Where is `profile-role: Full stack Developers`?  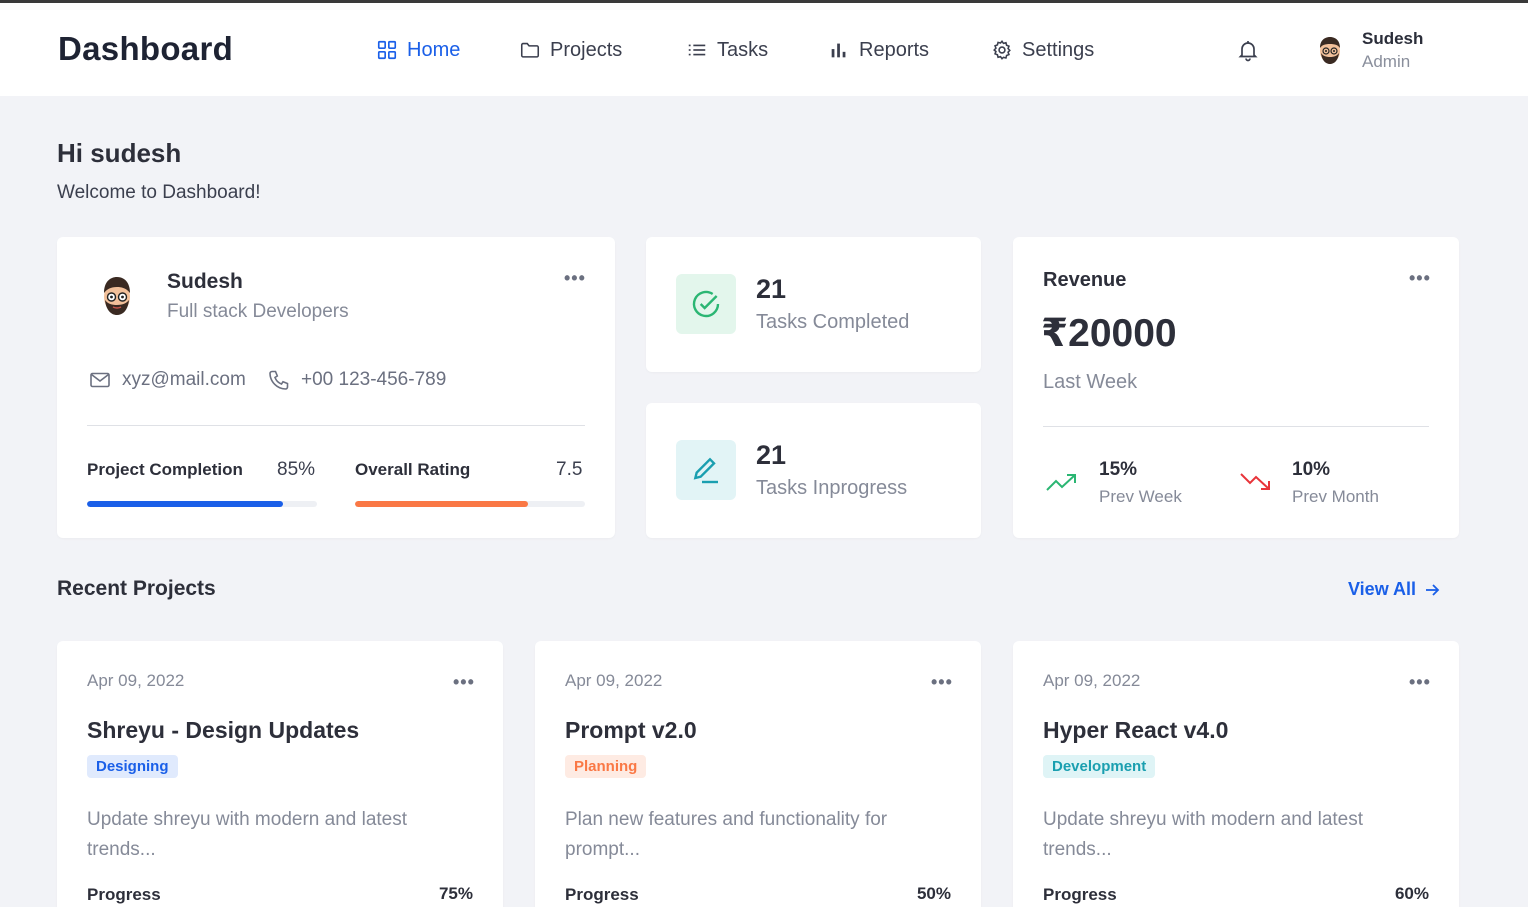 profile-role: Full stack Developers is located at coordinates (258, 311).